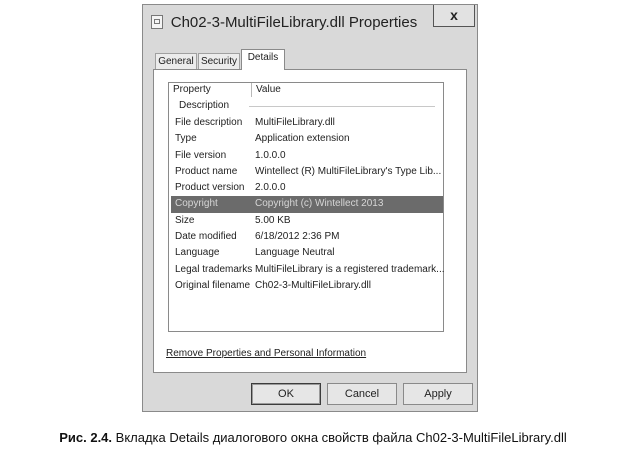 This screenshot has width=626, height=472. Describe the element at coordinates (210, 90) in the screenshot. I see `column-header-property: Property` at that location.